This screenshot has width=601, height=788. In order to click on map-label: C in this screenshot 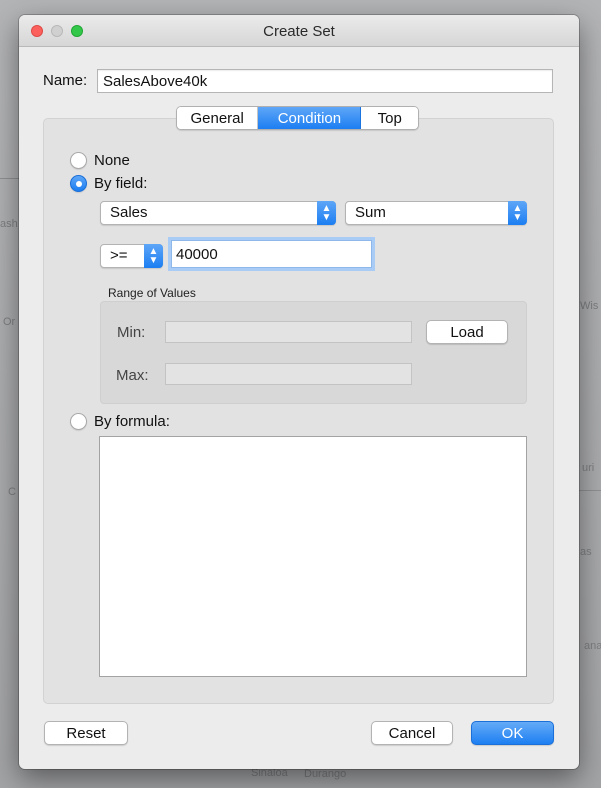, I will do `click(12, 492)`.